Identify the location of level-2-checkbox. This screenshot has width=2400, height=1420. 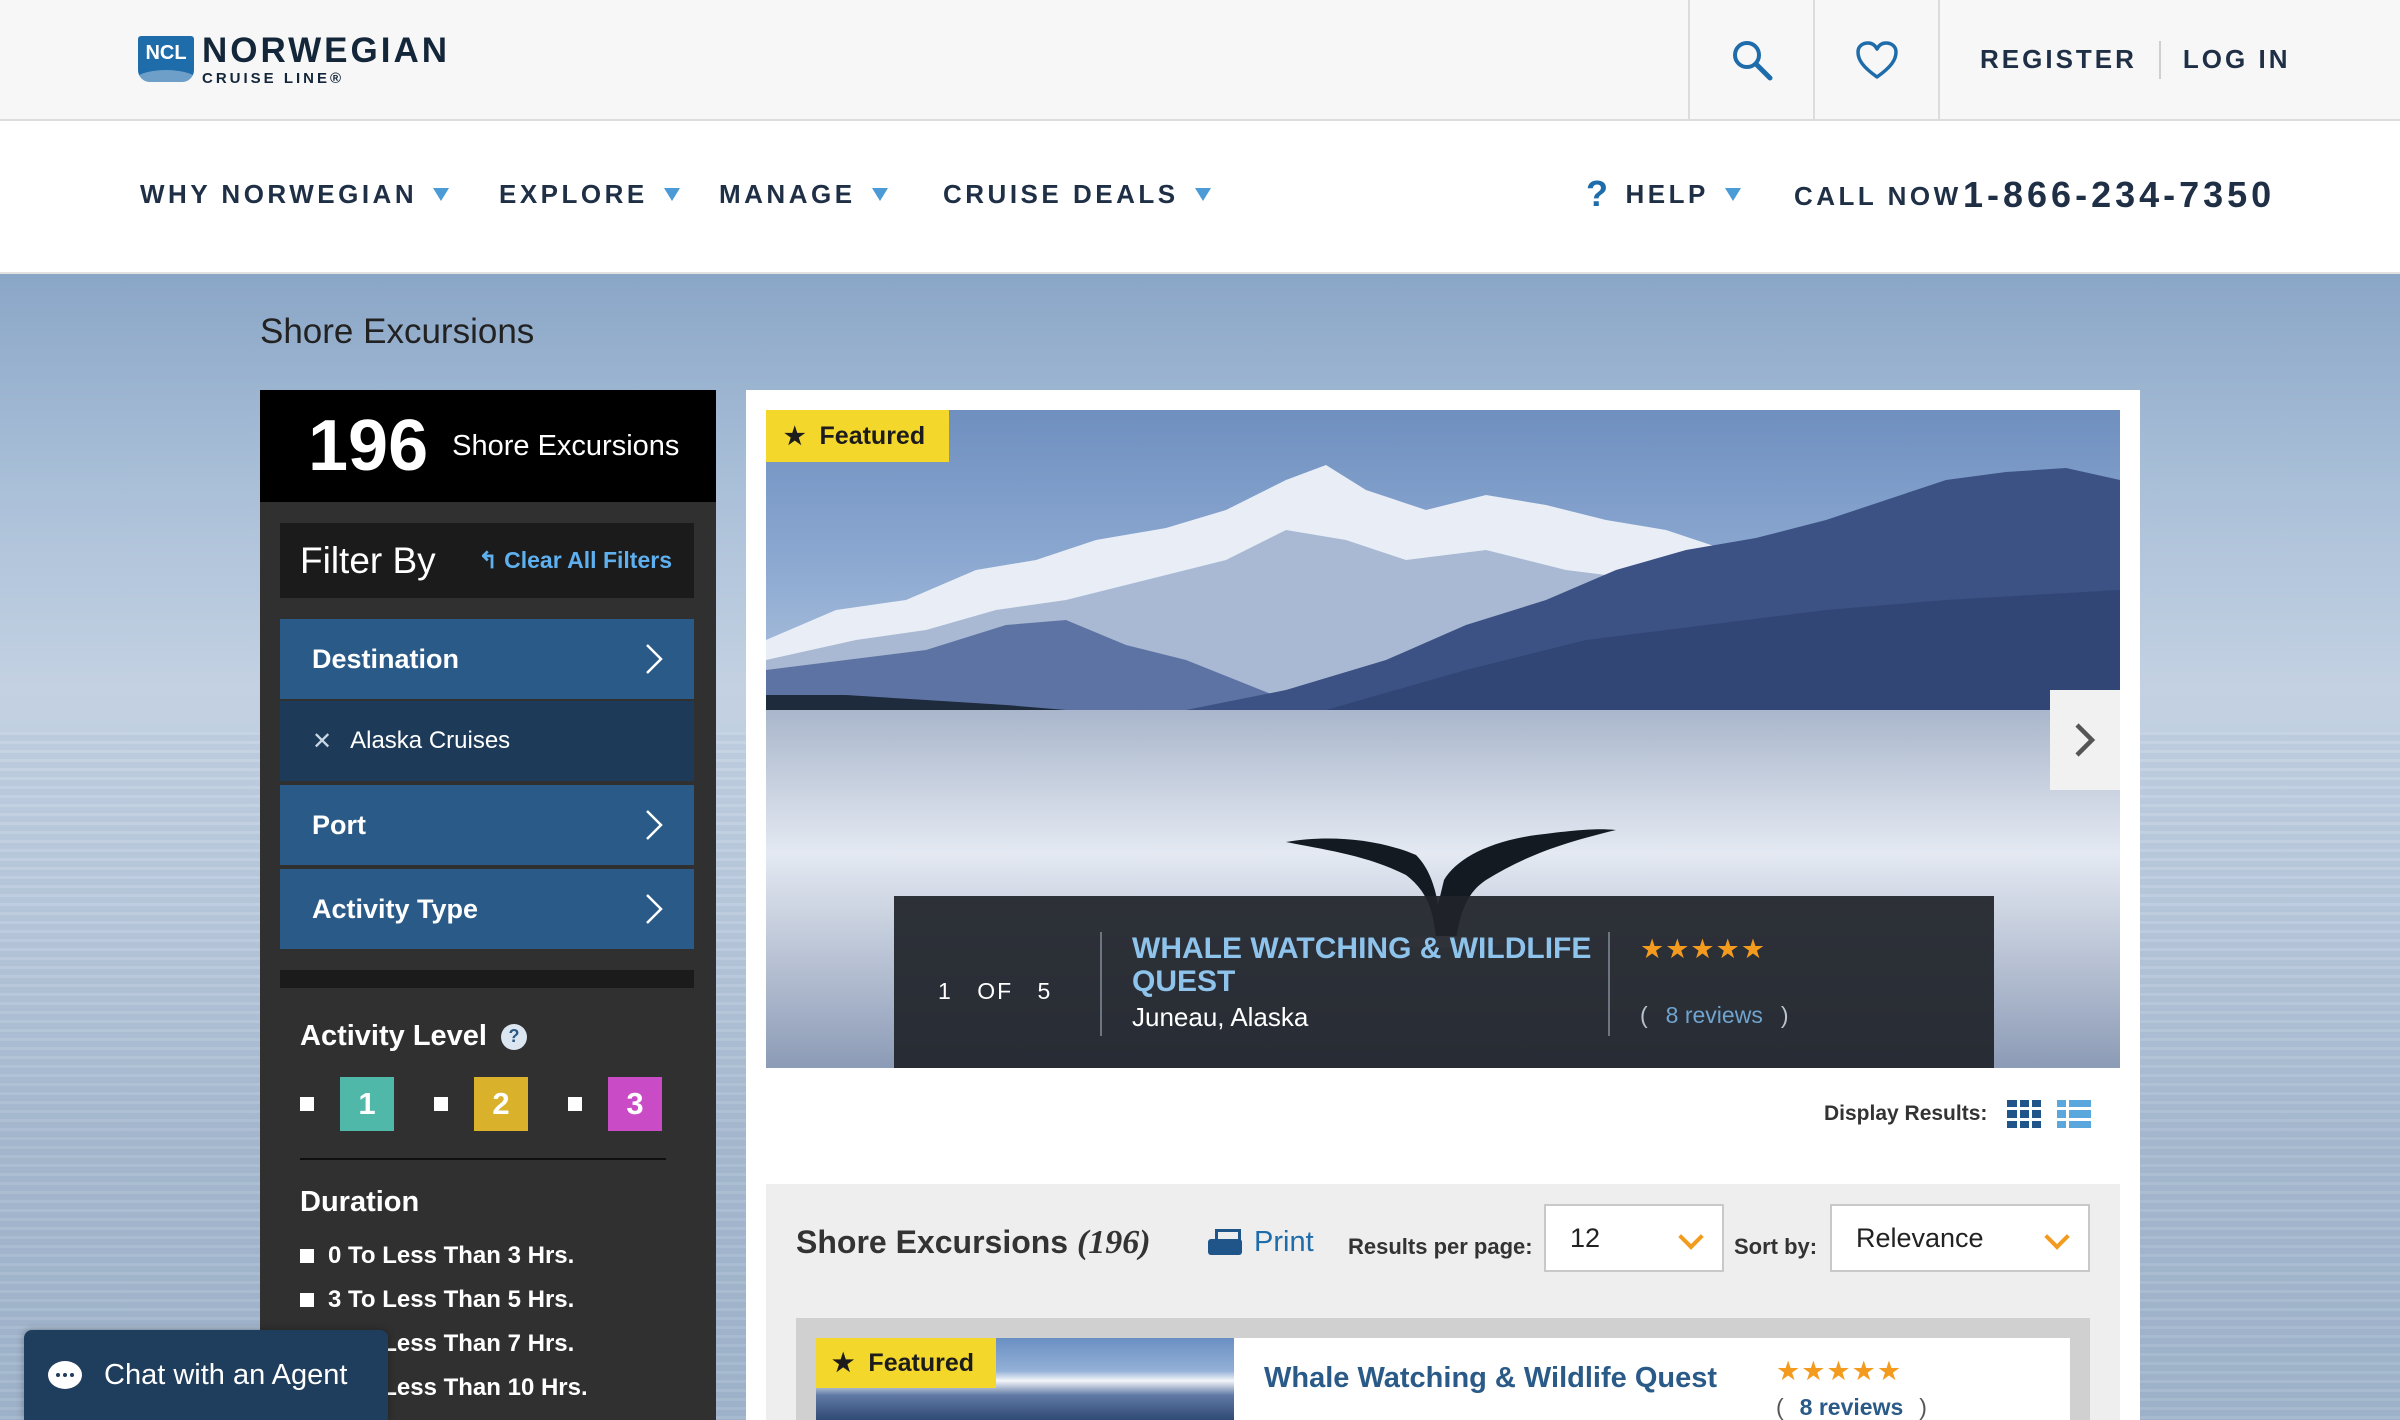
(441, 1104).